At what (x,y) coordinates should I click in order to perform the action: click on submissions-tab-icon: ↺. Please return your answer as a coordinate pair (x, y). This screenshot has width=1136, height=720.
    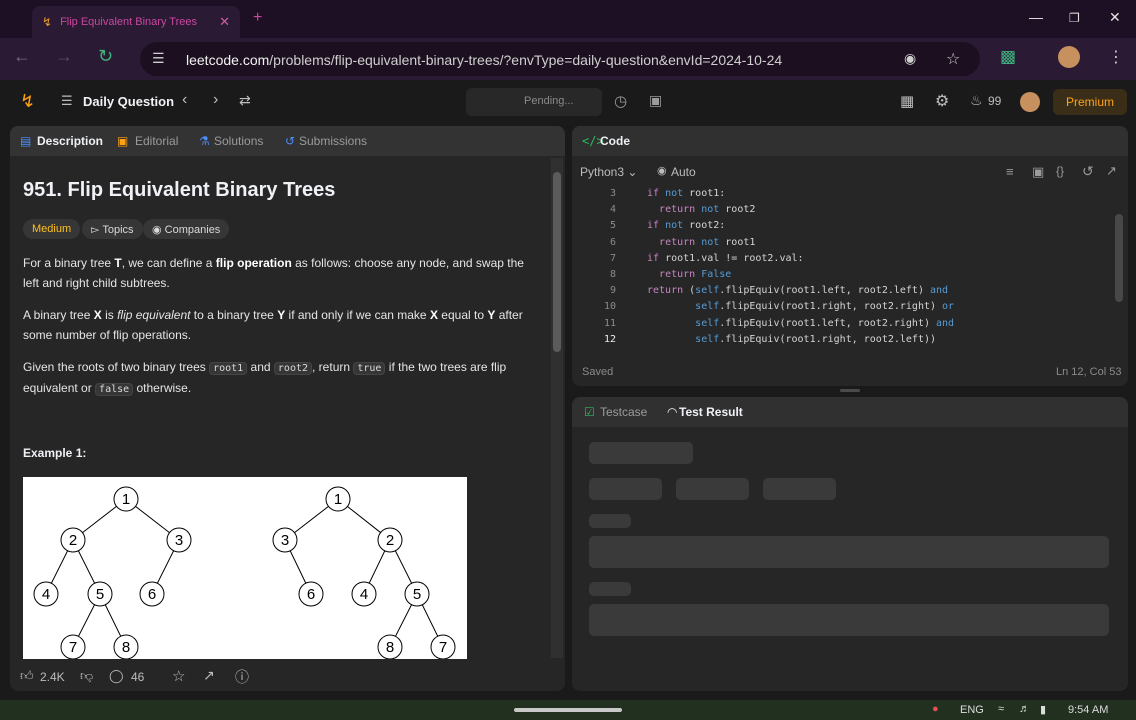
    Looking at the image, I should click on (290, 141).